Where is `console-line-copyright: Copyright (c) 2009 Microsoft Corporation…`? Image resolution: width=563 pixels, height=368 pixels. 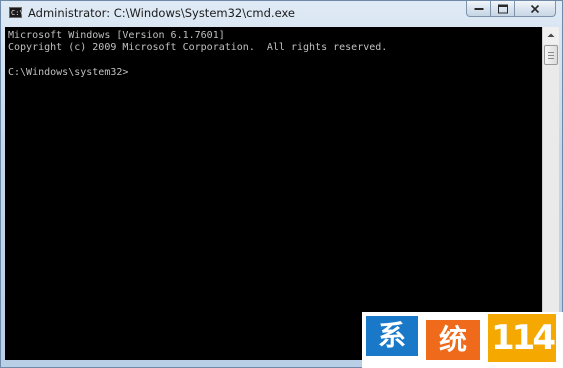 console-line-copyright: Copyright (c) 2009 Microsoft Corporation… is located at coordinates (198, 47).